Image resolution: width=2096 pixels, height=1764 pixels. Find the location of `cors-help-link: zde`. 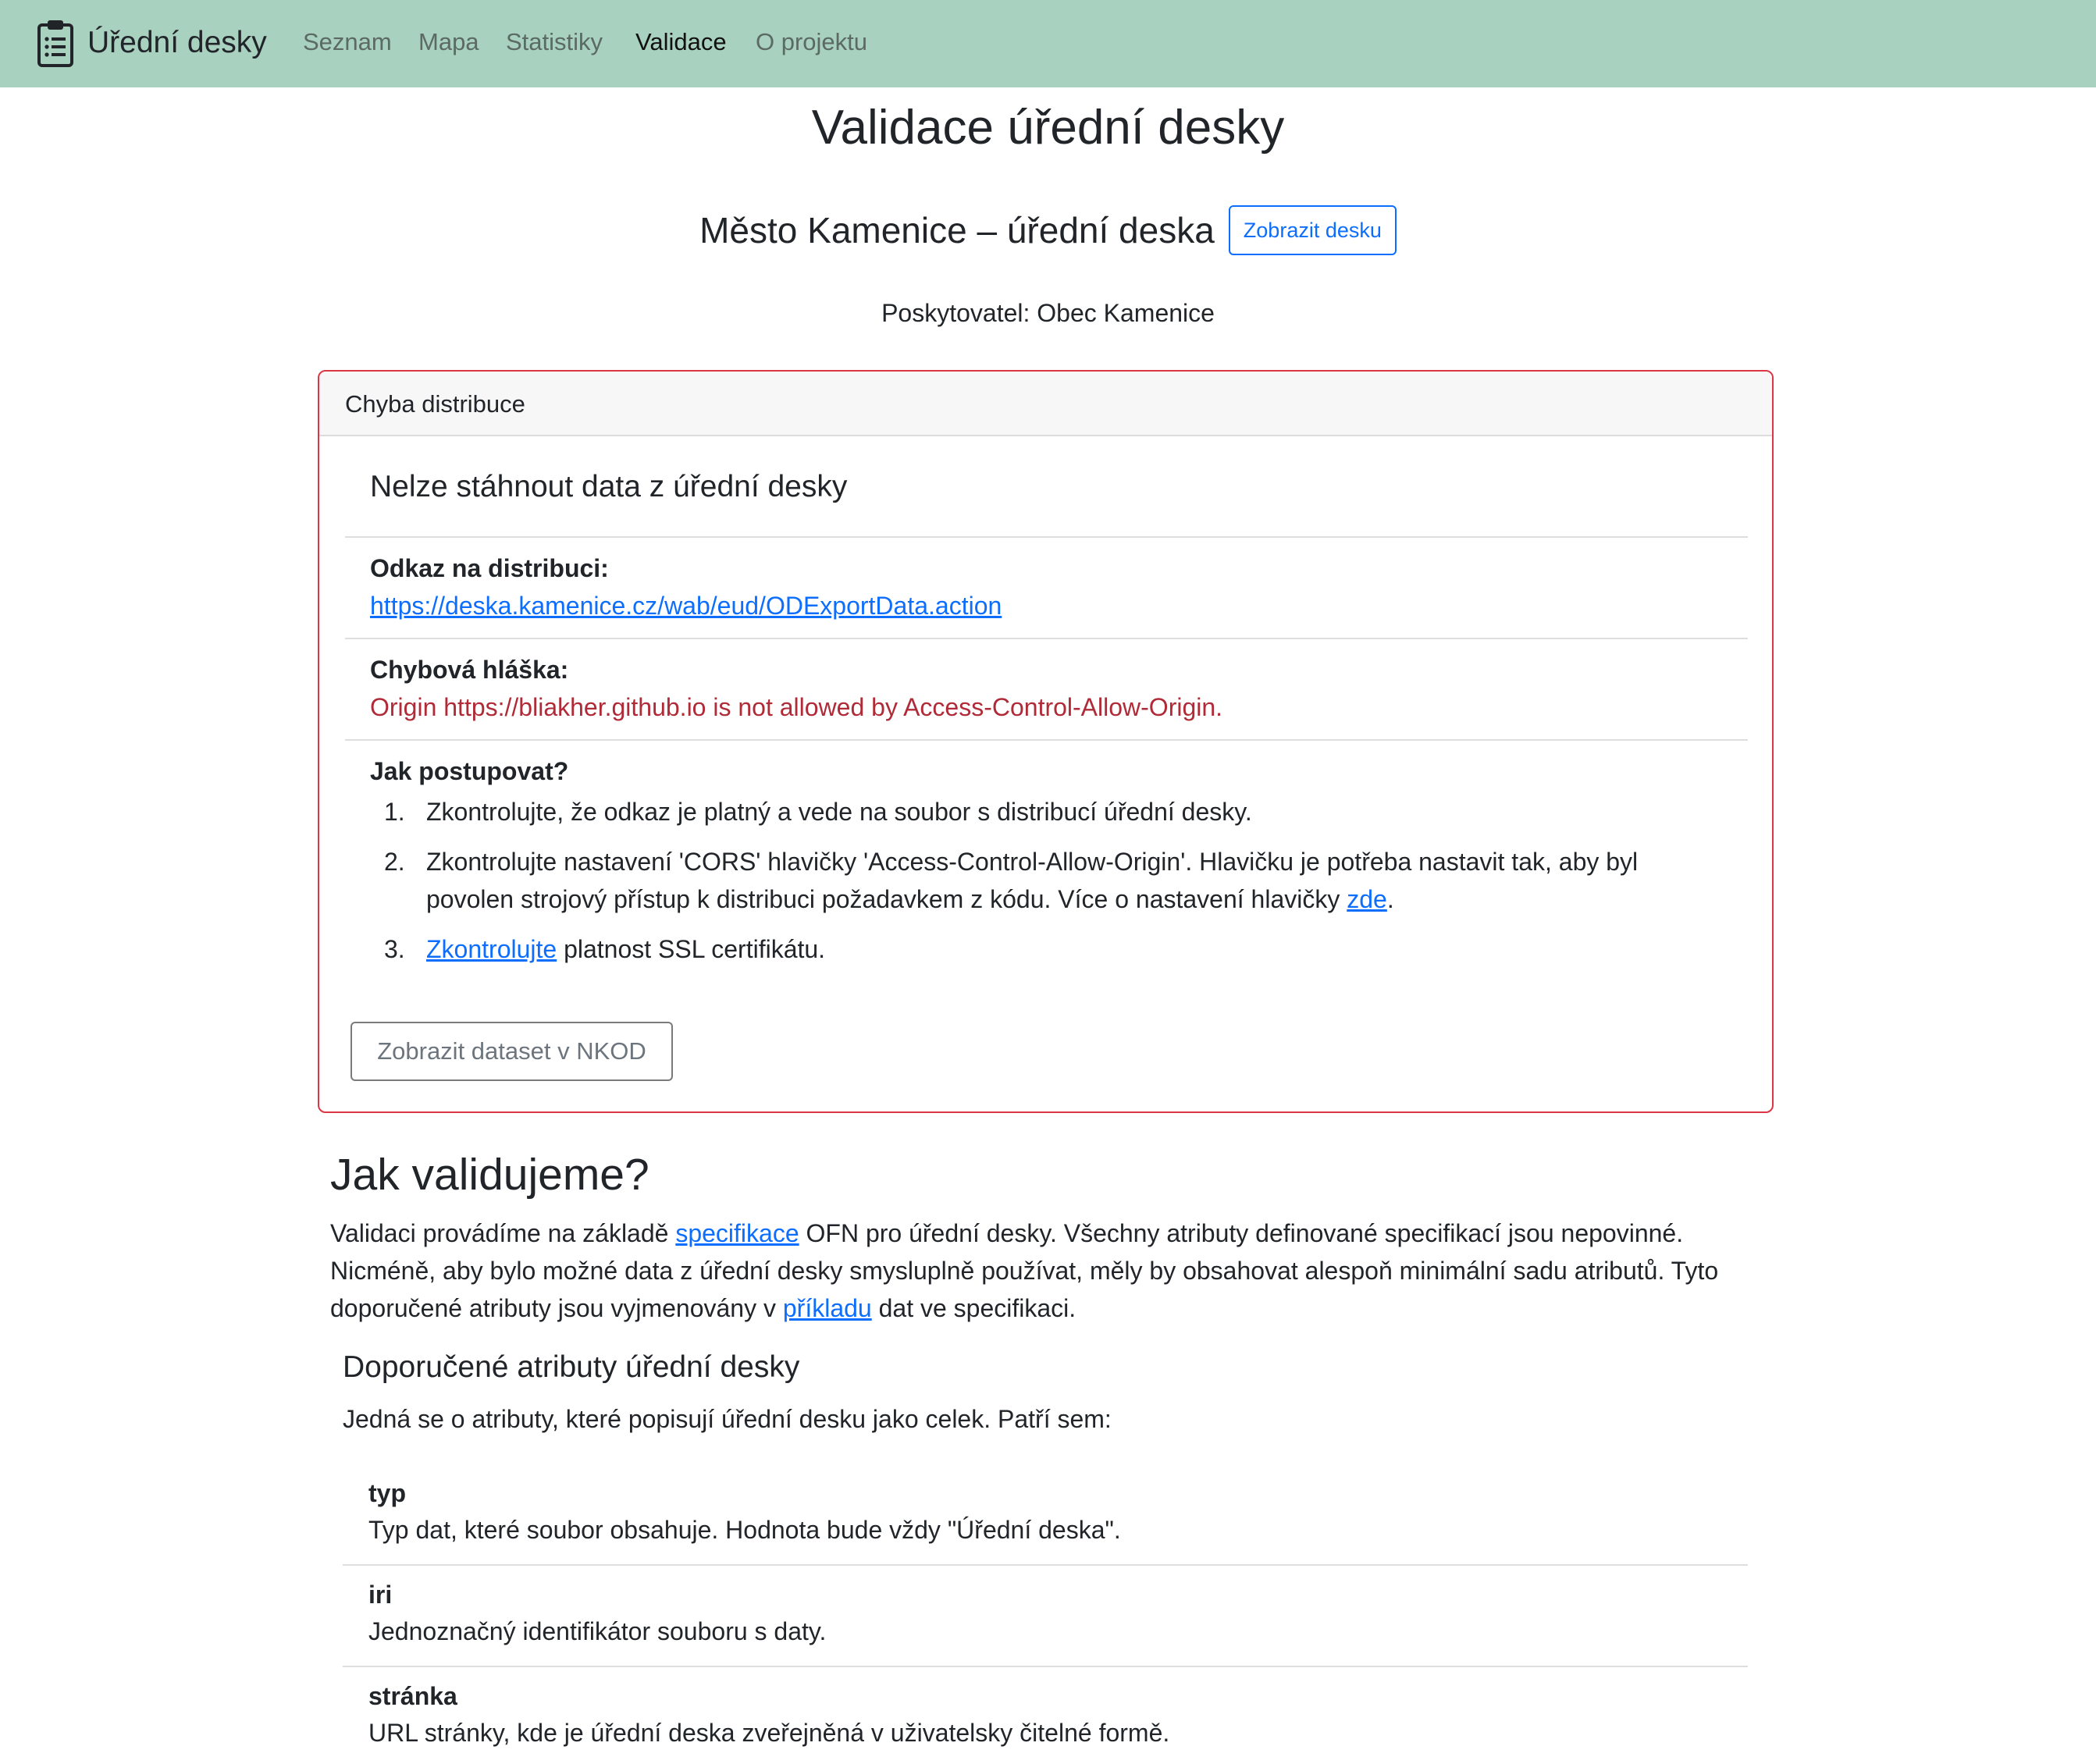

cors-help-link: zde is located at coordinates (1367, 899).